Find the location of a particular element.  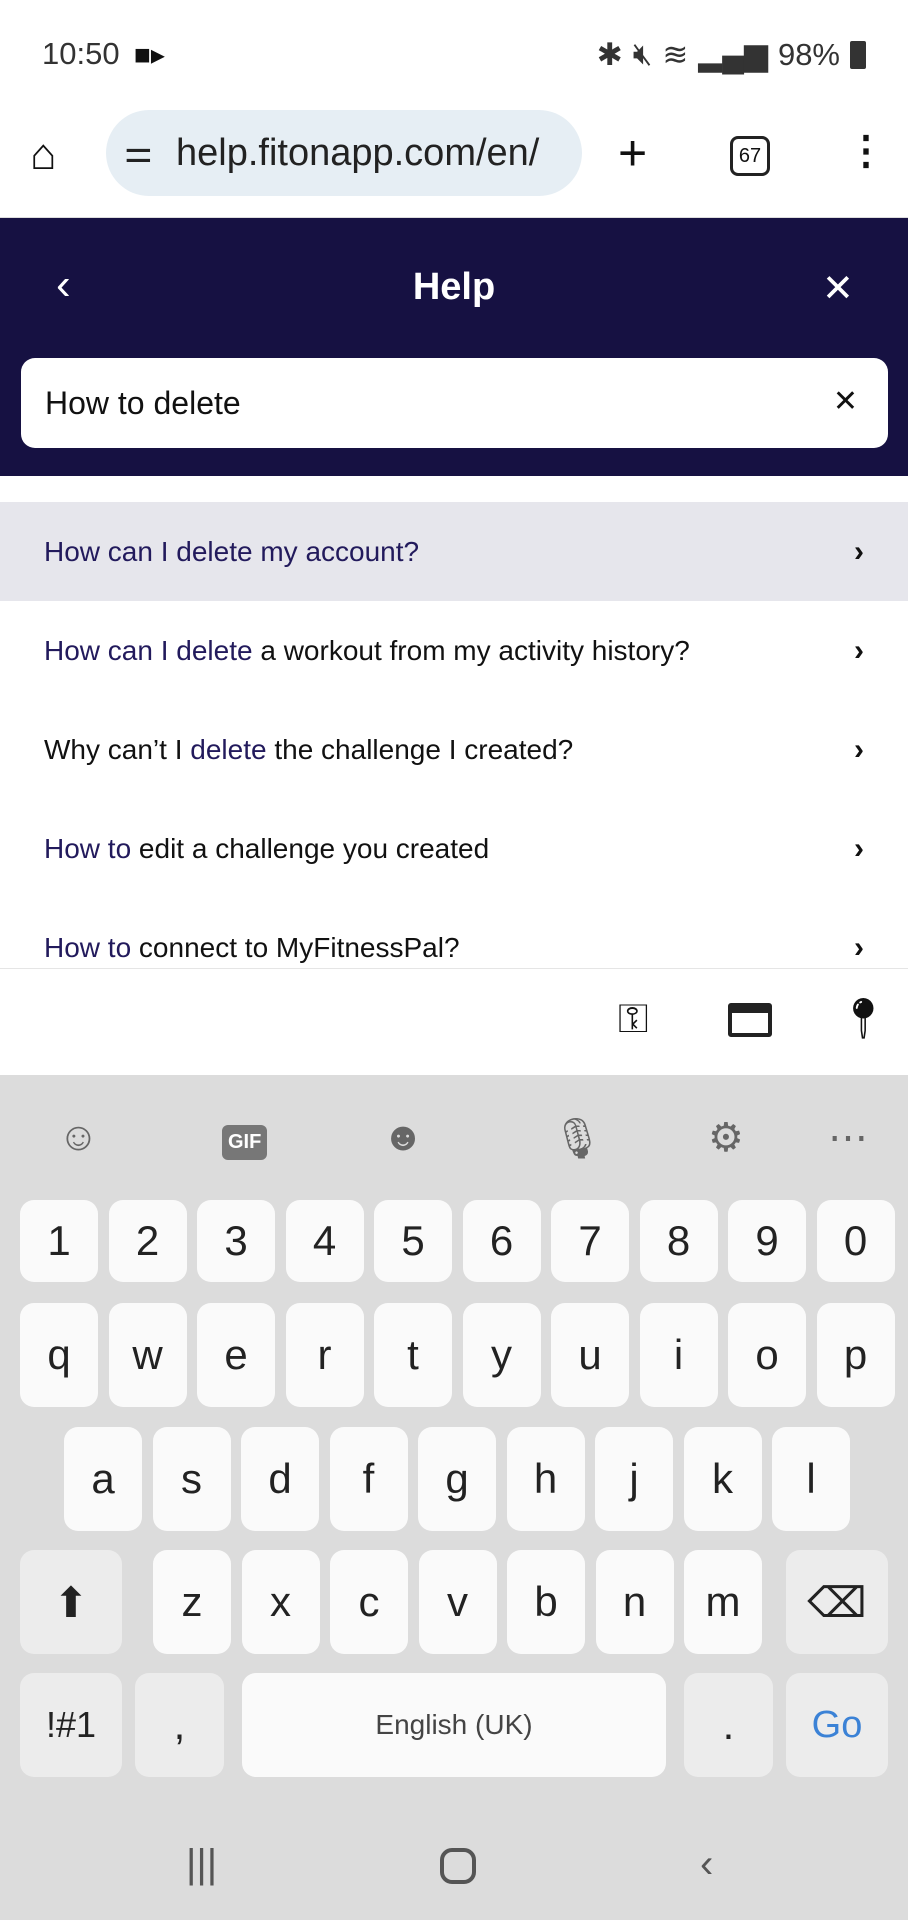

key-g: g is located at coordinates (457, 1479).